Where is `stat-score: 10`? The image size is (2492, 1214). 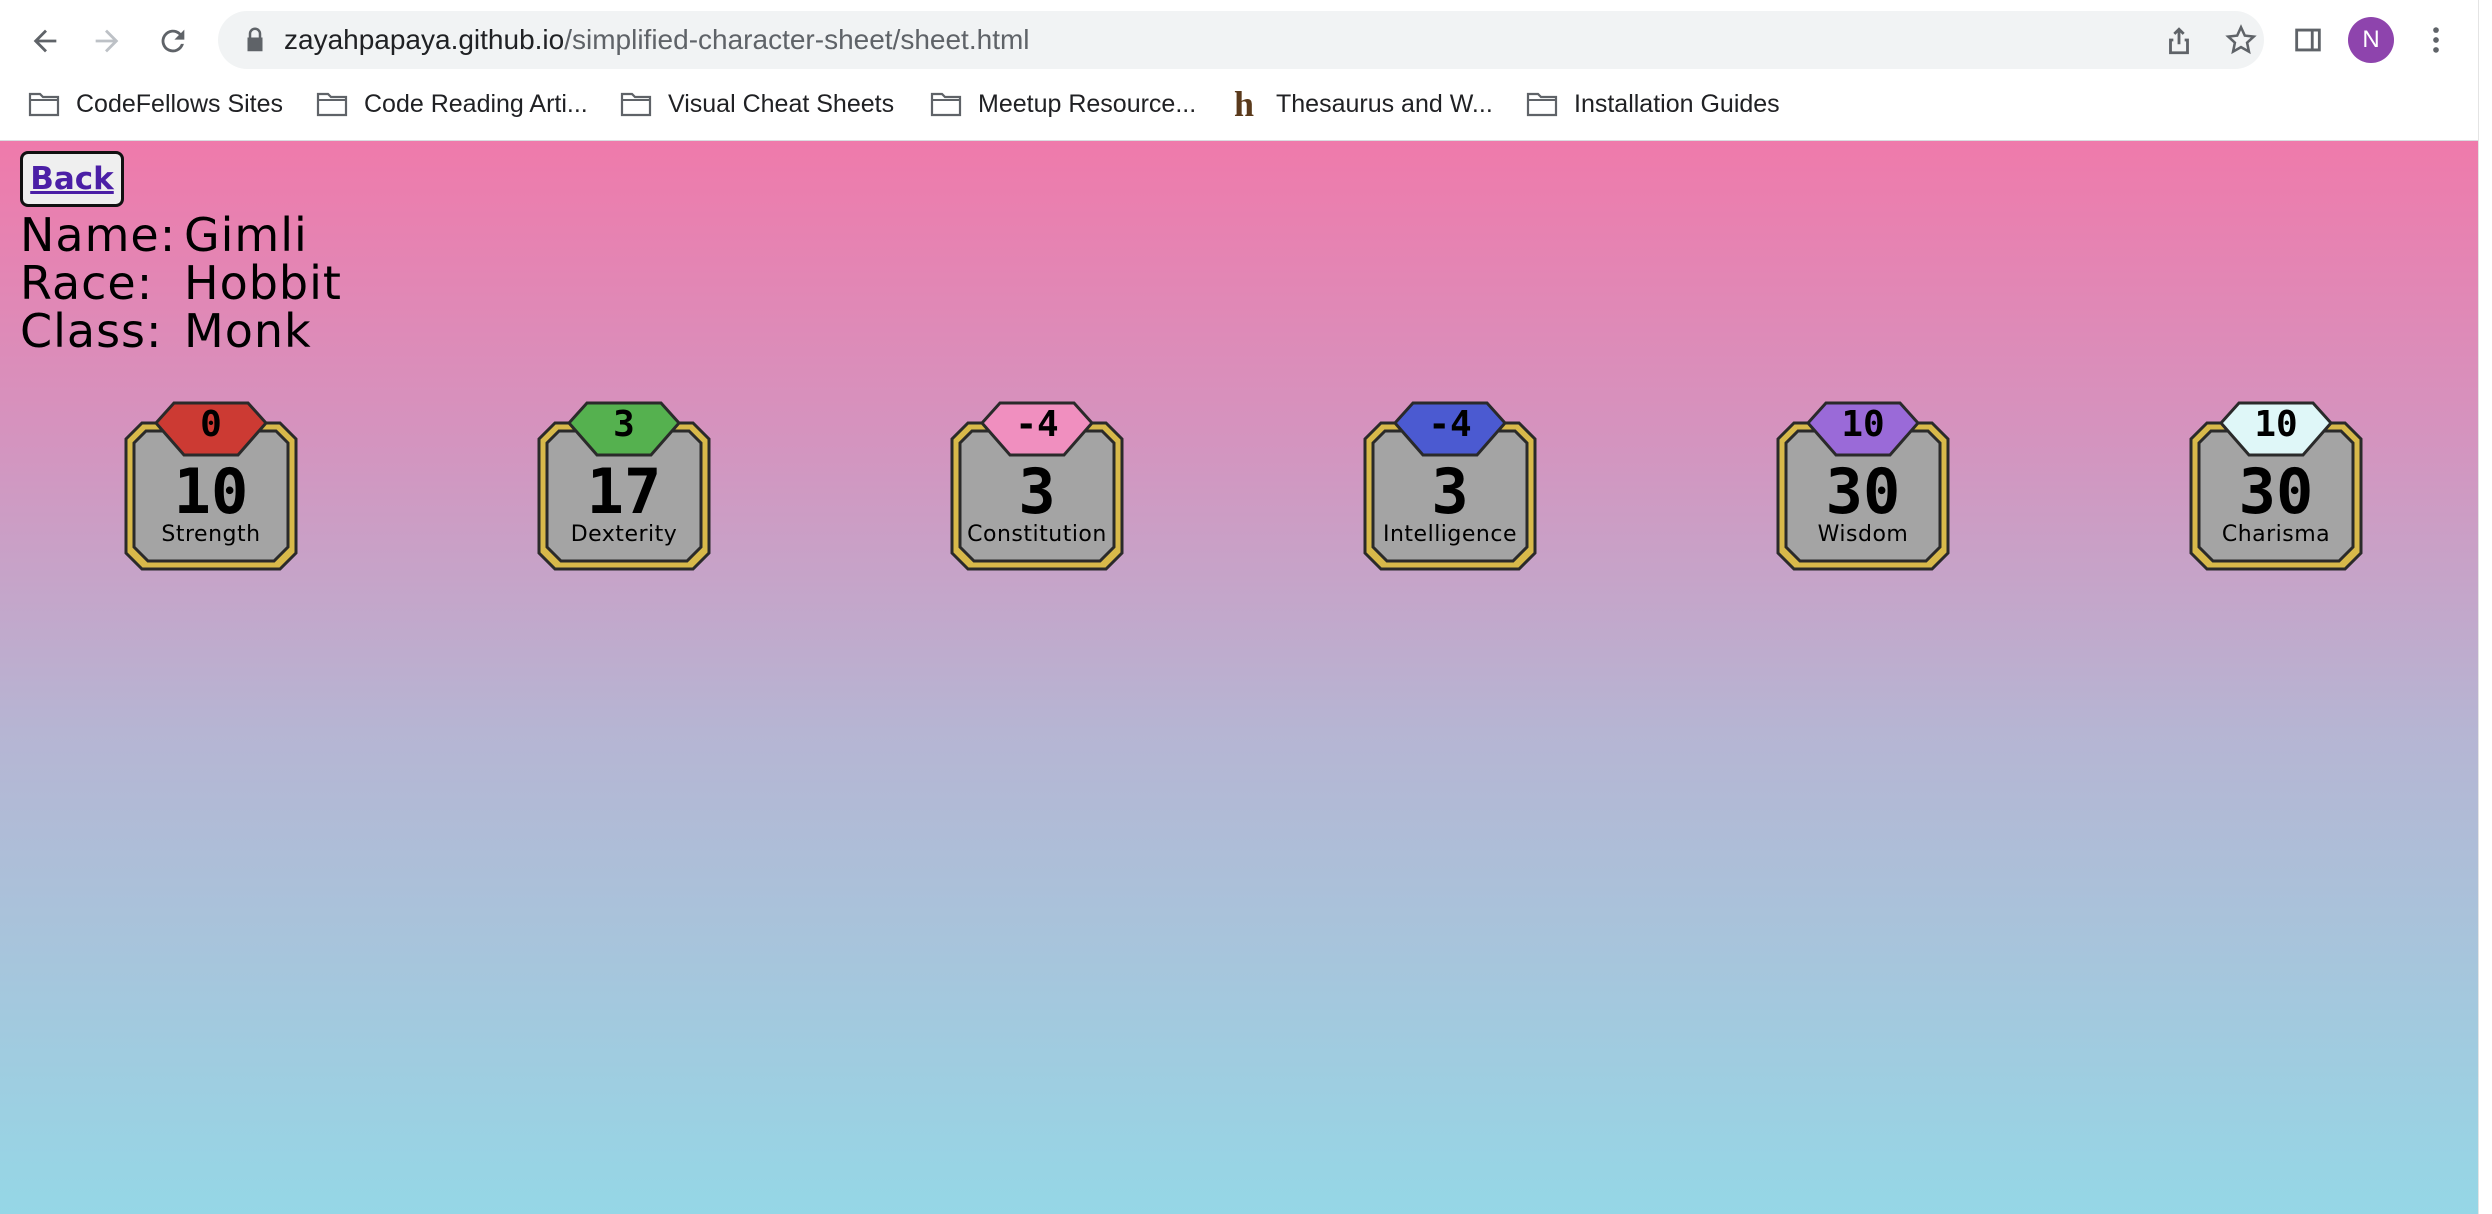 stat-score: 10 is located at coordinates (211, 491).